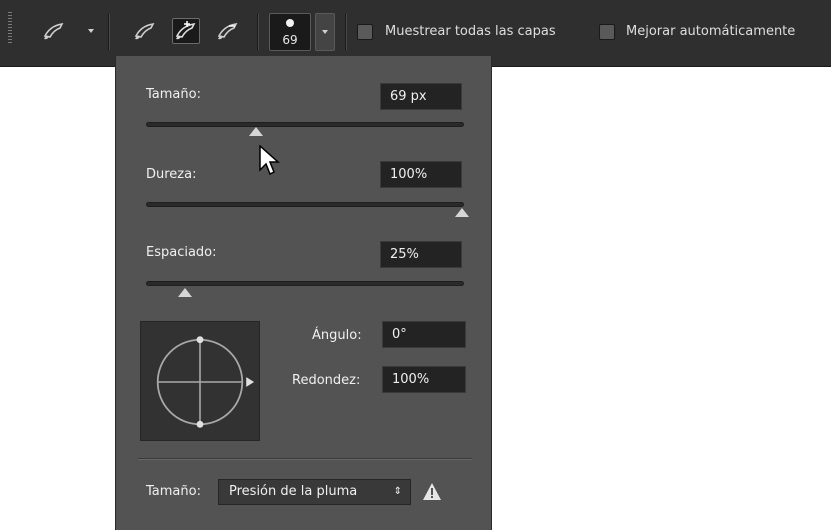  Describe the element at coordinates (145, 31) in the screenshot. I see `new-selection-icon` at that location.